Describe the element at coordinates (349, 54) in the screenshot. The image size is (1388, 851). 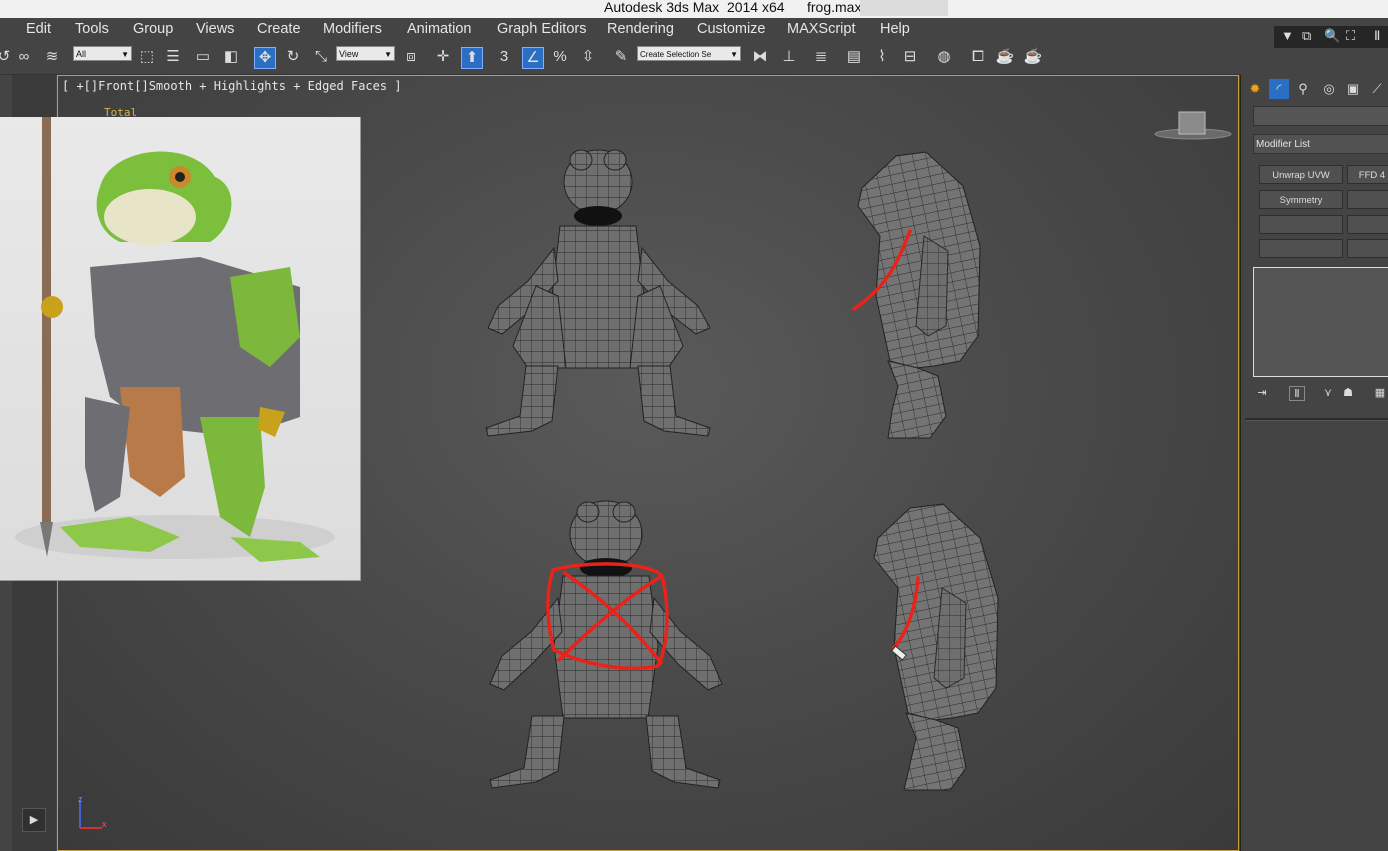
I see `reference-coordinate-value: View` at that location.